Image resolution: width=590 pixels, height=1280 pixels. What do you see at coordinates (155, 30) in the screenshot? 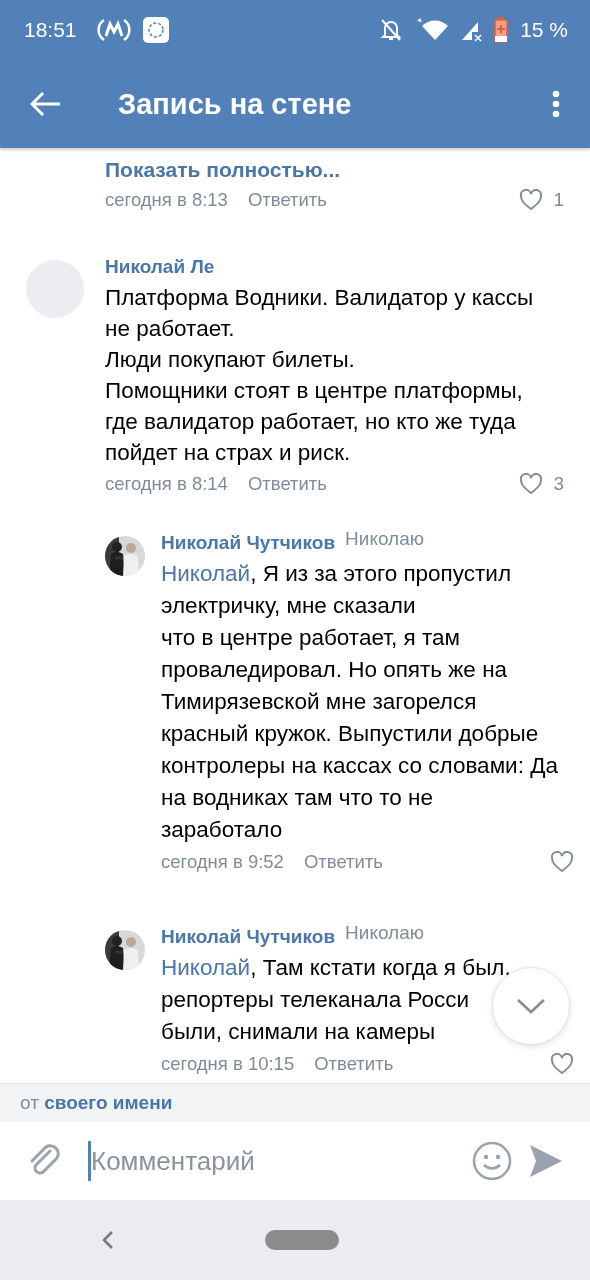
I see `app-icon` at bounding box center [155, 30].